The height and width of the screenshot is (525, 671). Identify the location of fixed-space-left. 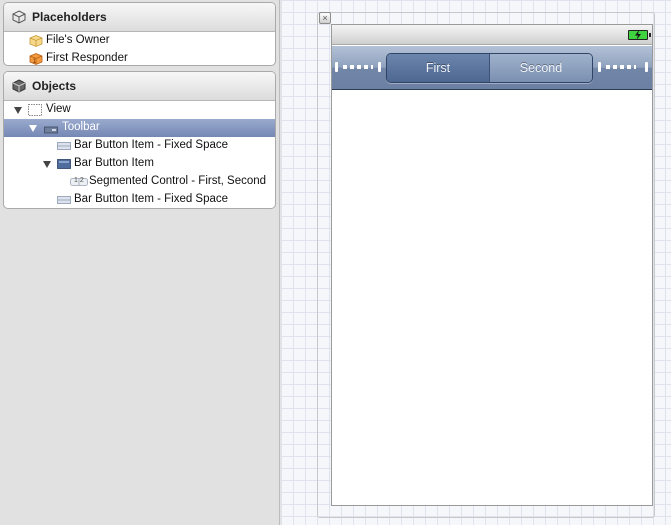
(358, 67).